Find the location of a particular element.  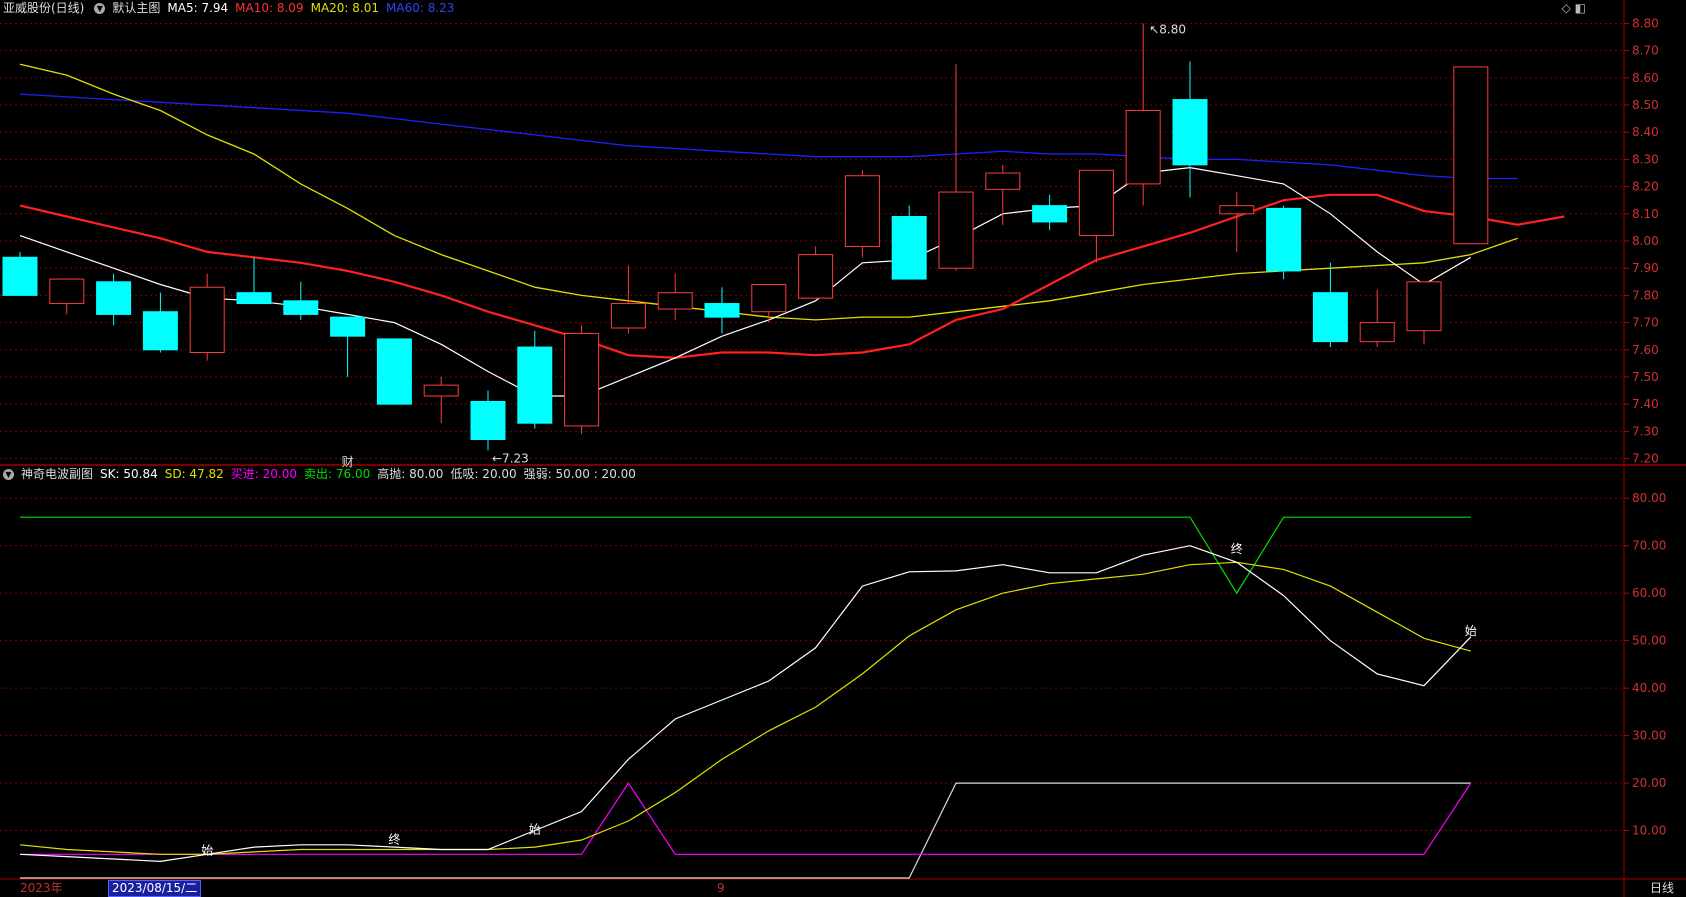

ma5-label: MA5: 7.94 is located at coordinates (198, 8).